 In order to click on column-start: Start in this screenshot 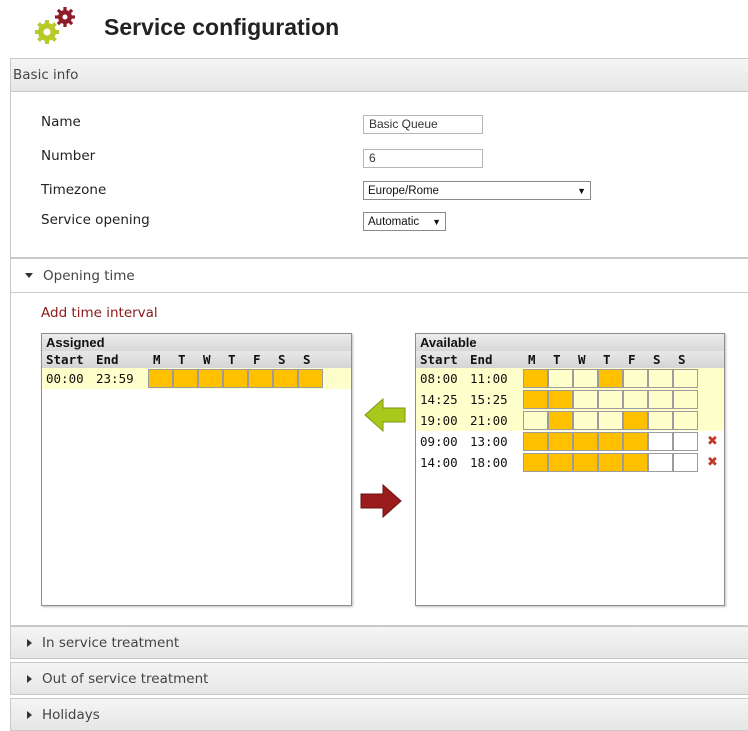, I will do `click(65, 359)`.